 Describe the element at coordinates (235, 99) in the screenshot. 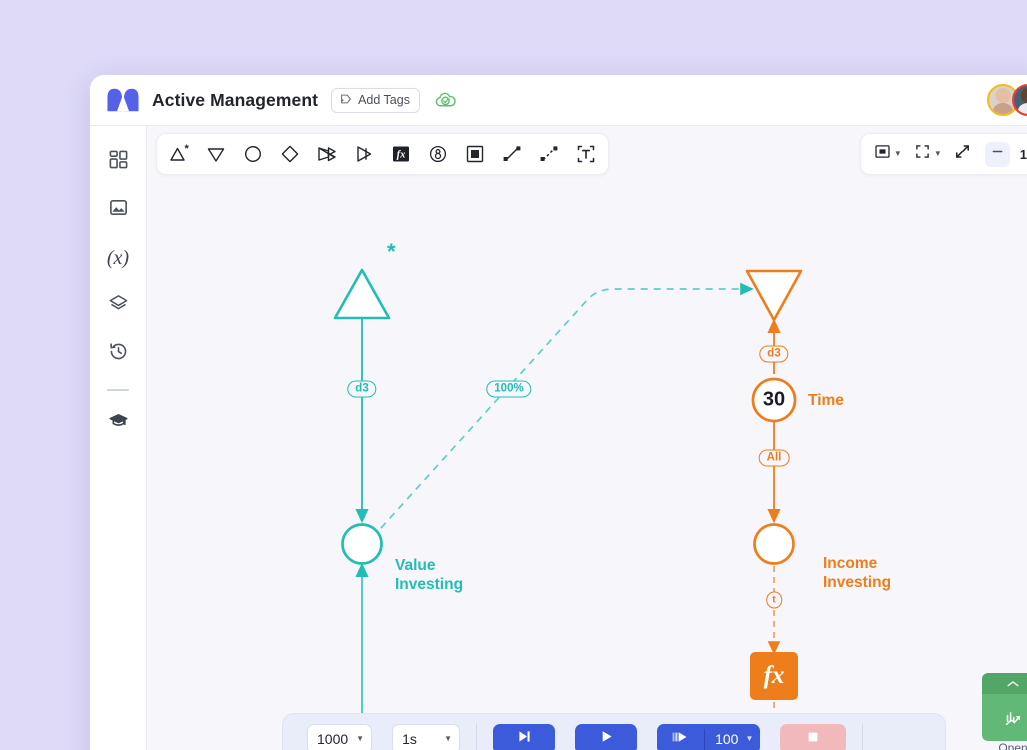

I see `page-title: Active Management` at that location.